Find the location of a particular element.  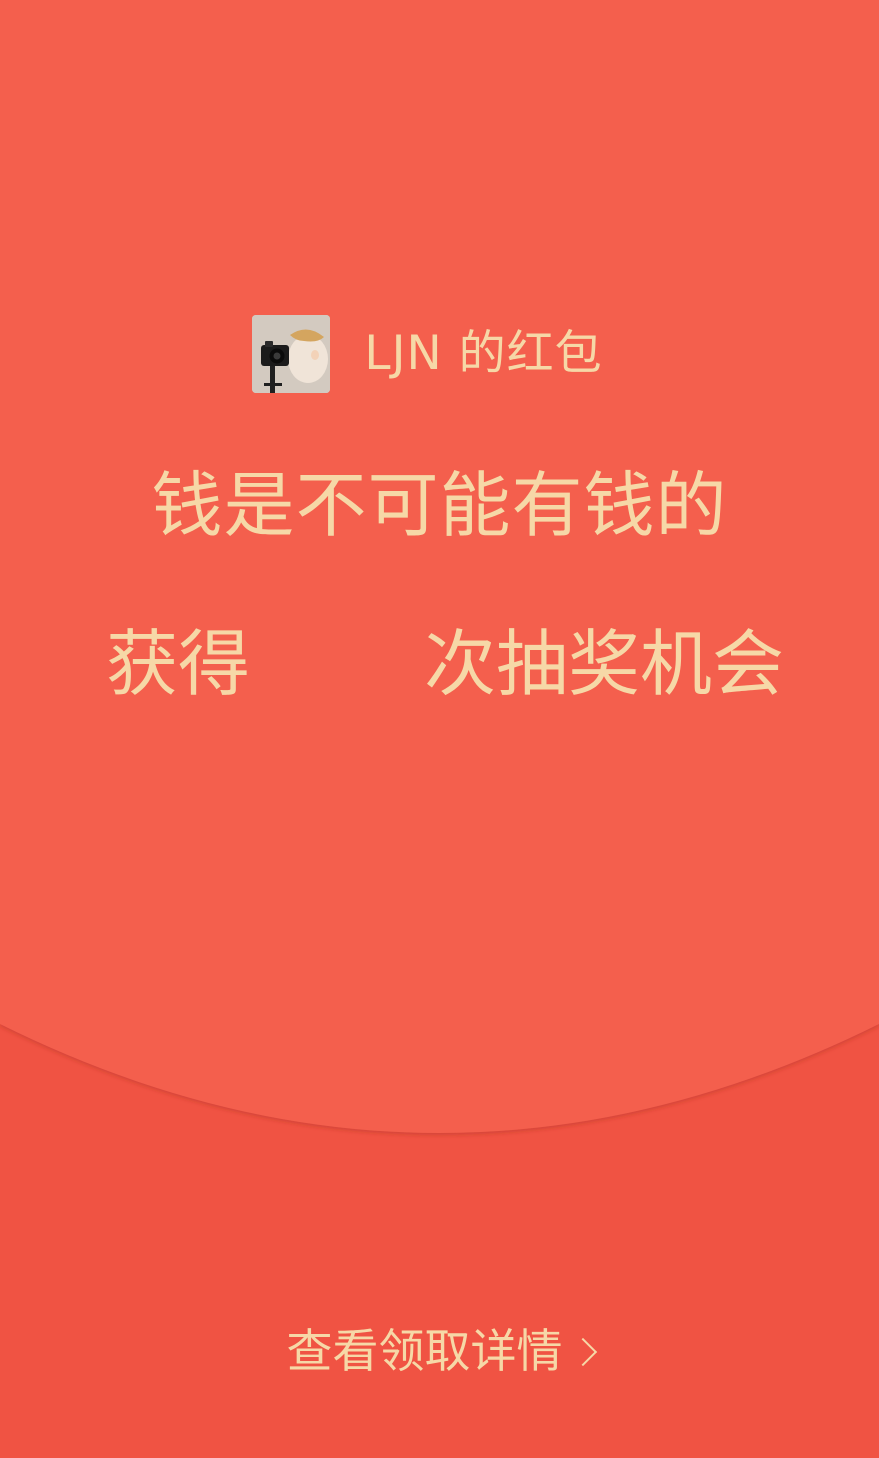

greeting-message: 钱是不可能有钱的 is located at coordinates (439, 505).